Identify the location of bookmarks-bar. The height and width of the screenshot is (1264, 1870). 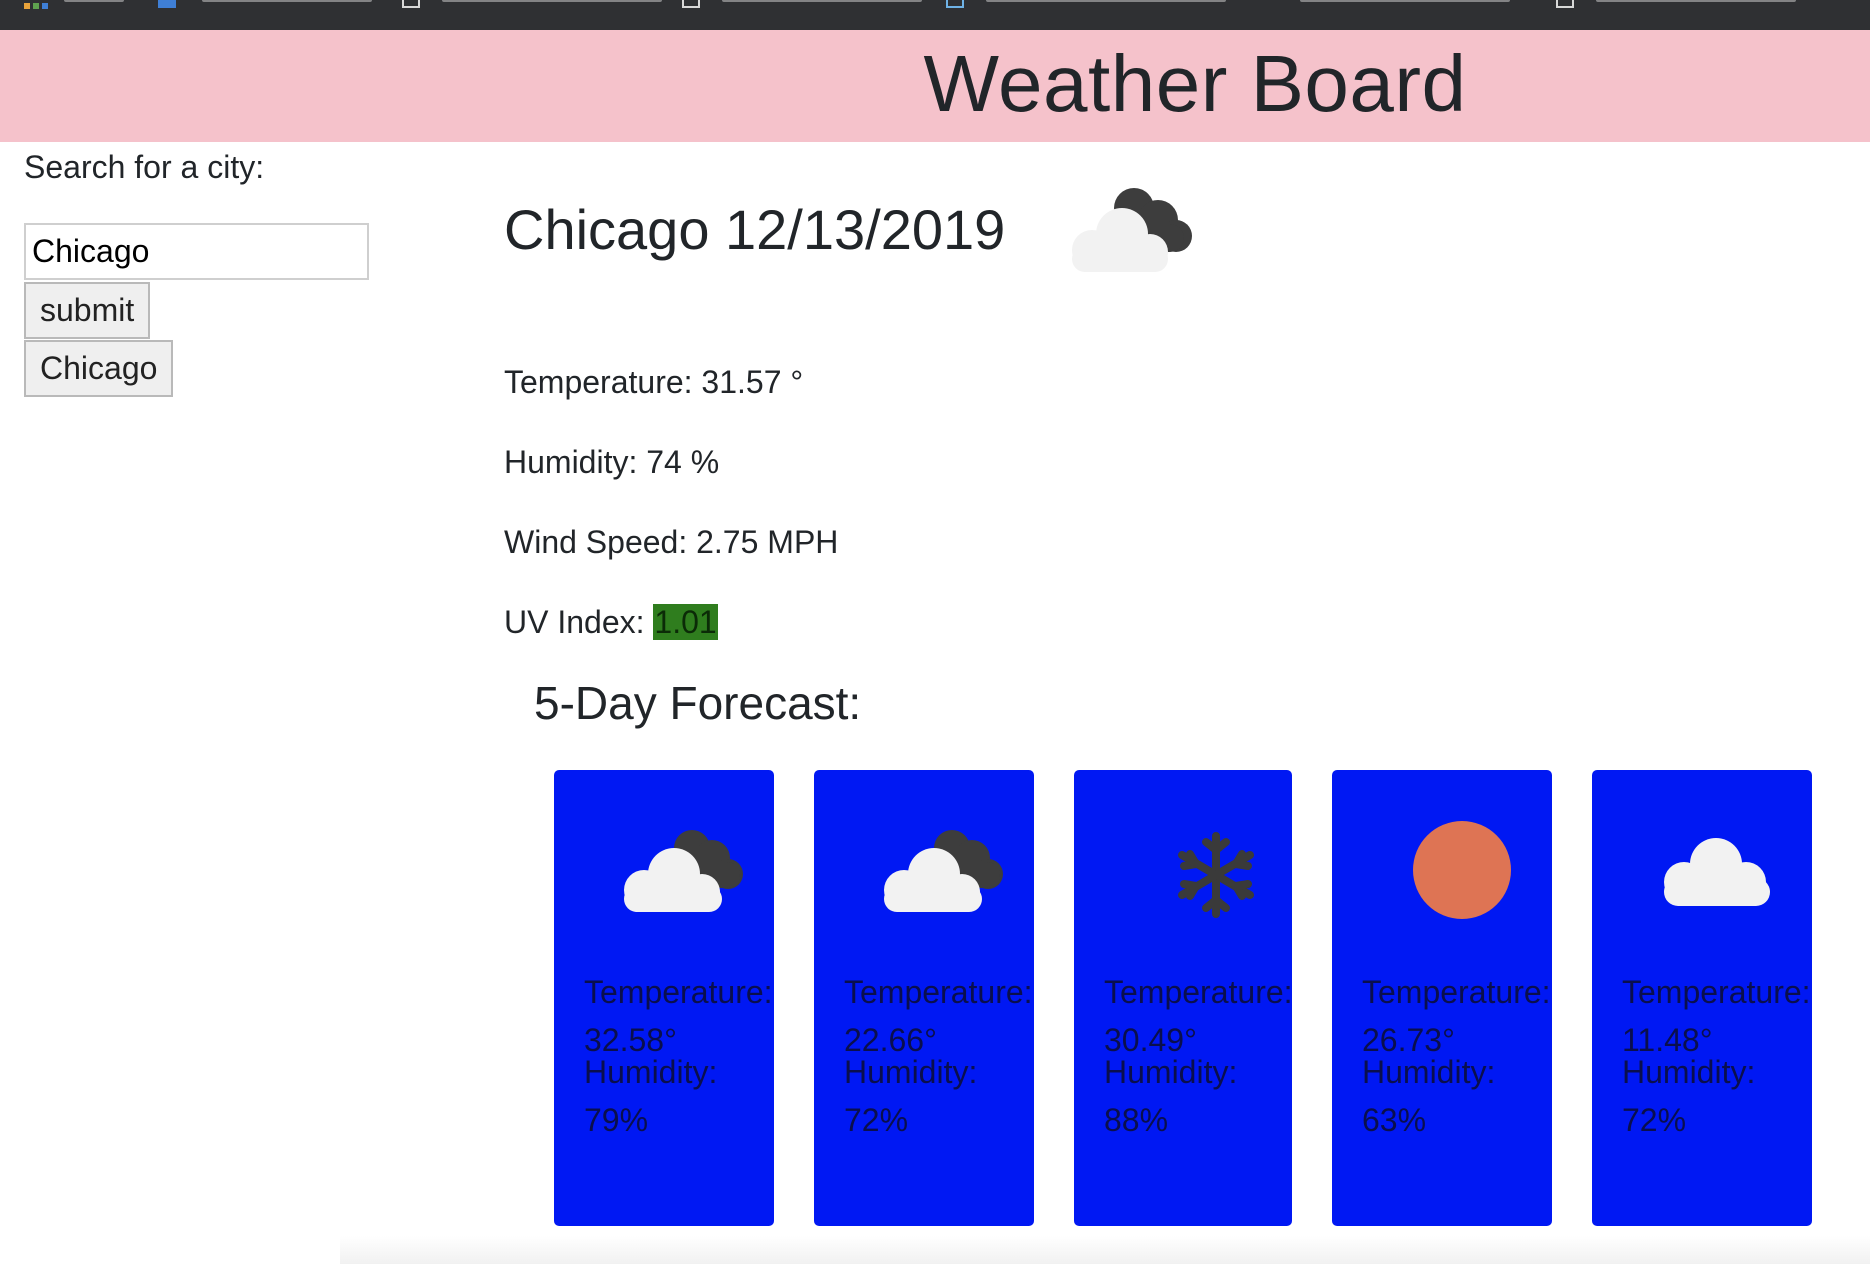
(935, 15).